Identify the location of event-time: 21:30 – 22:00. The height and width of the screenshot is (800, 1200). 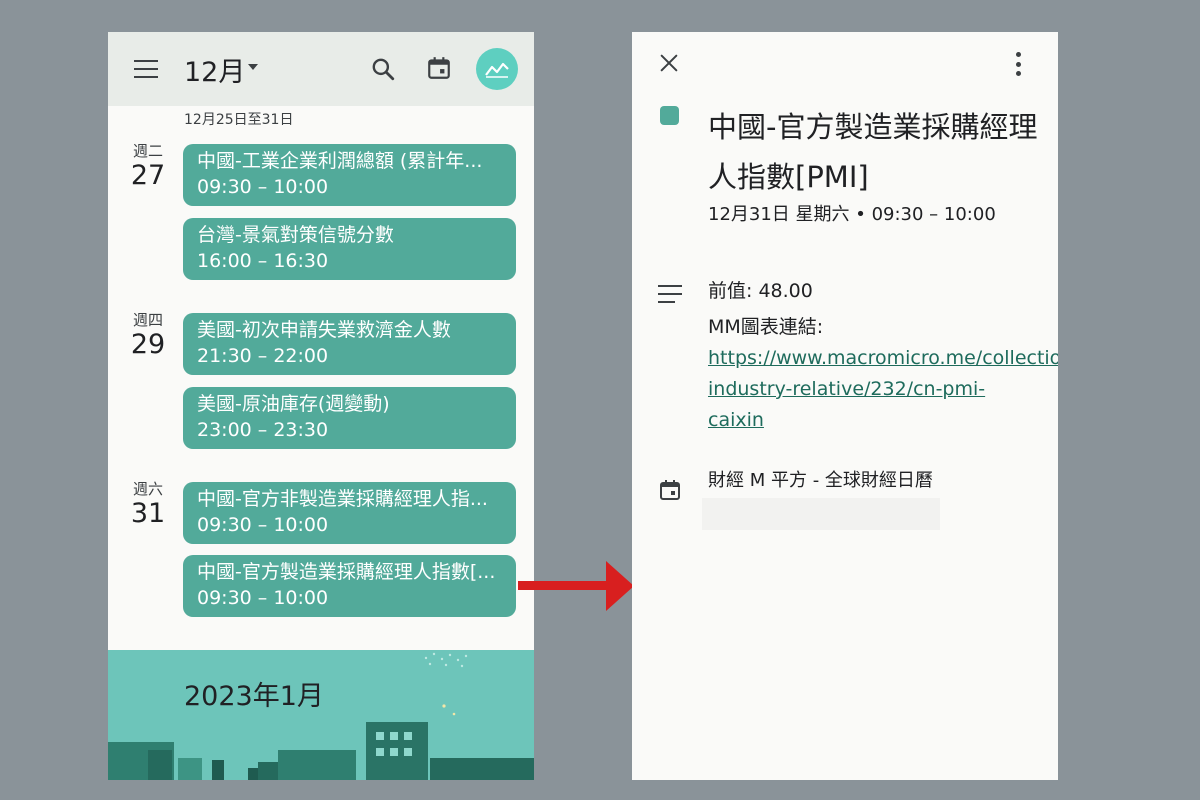
(263, 356).